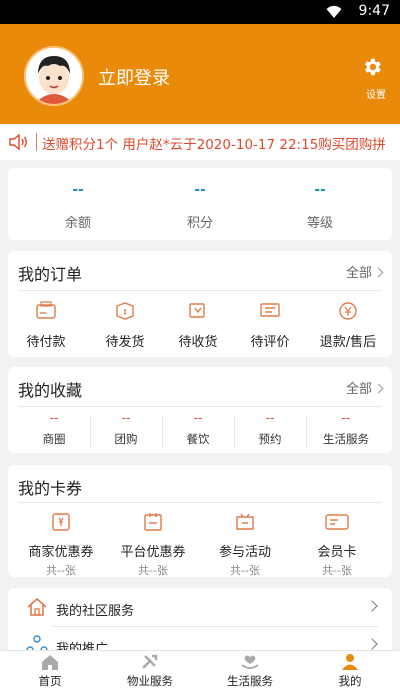 The height and width of the screenshot is (690, 400). Describe the element at coordinates (153, 522) in the screenshot. I see `platform-coupon-icon` at that location.